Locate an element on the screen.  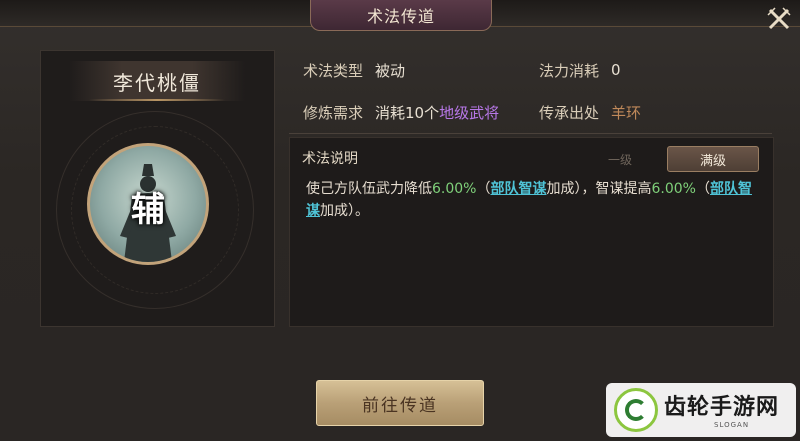
desc-part3: 加成）。 is located at coordinates (344, 211).